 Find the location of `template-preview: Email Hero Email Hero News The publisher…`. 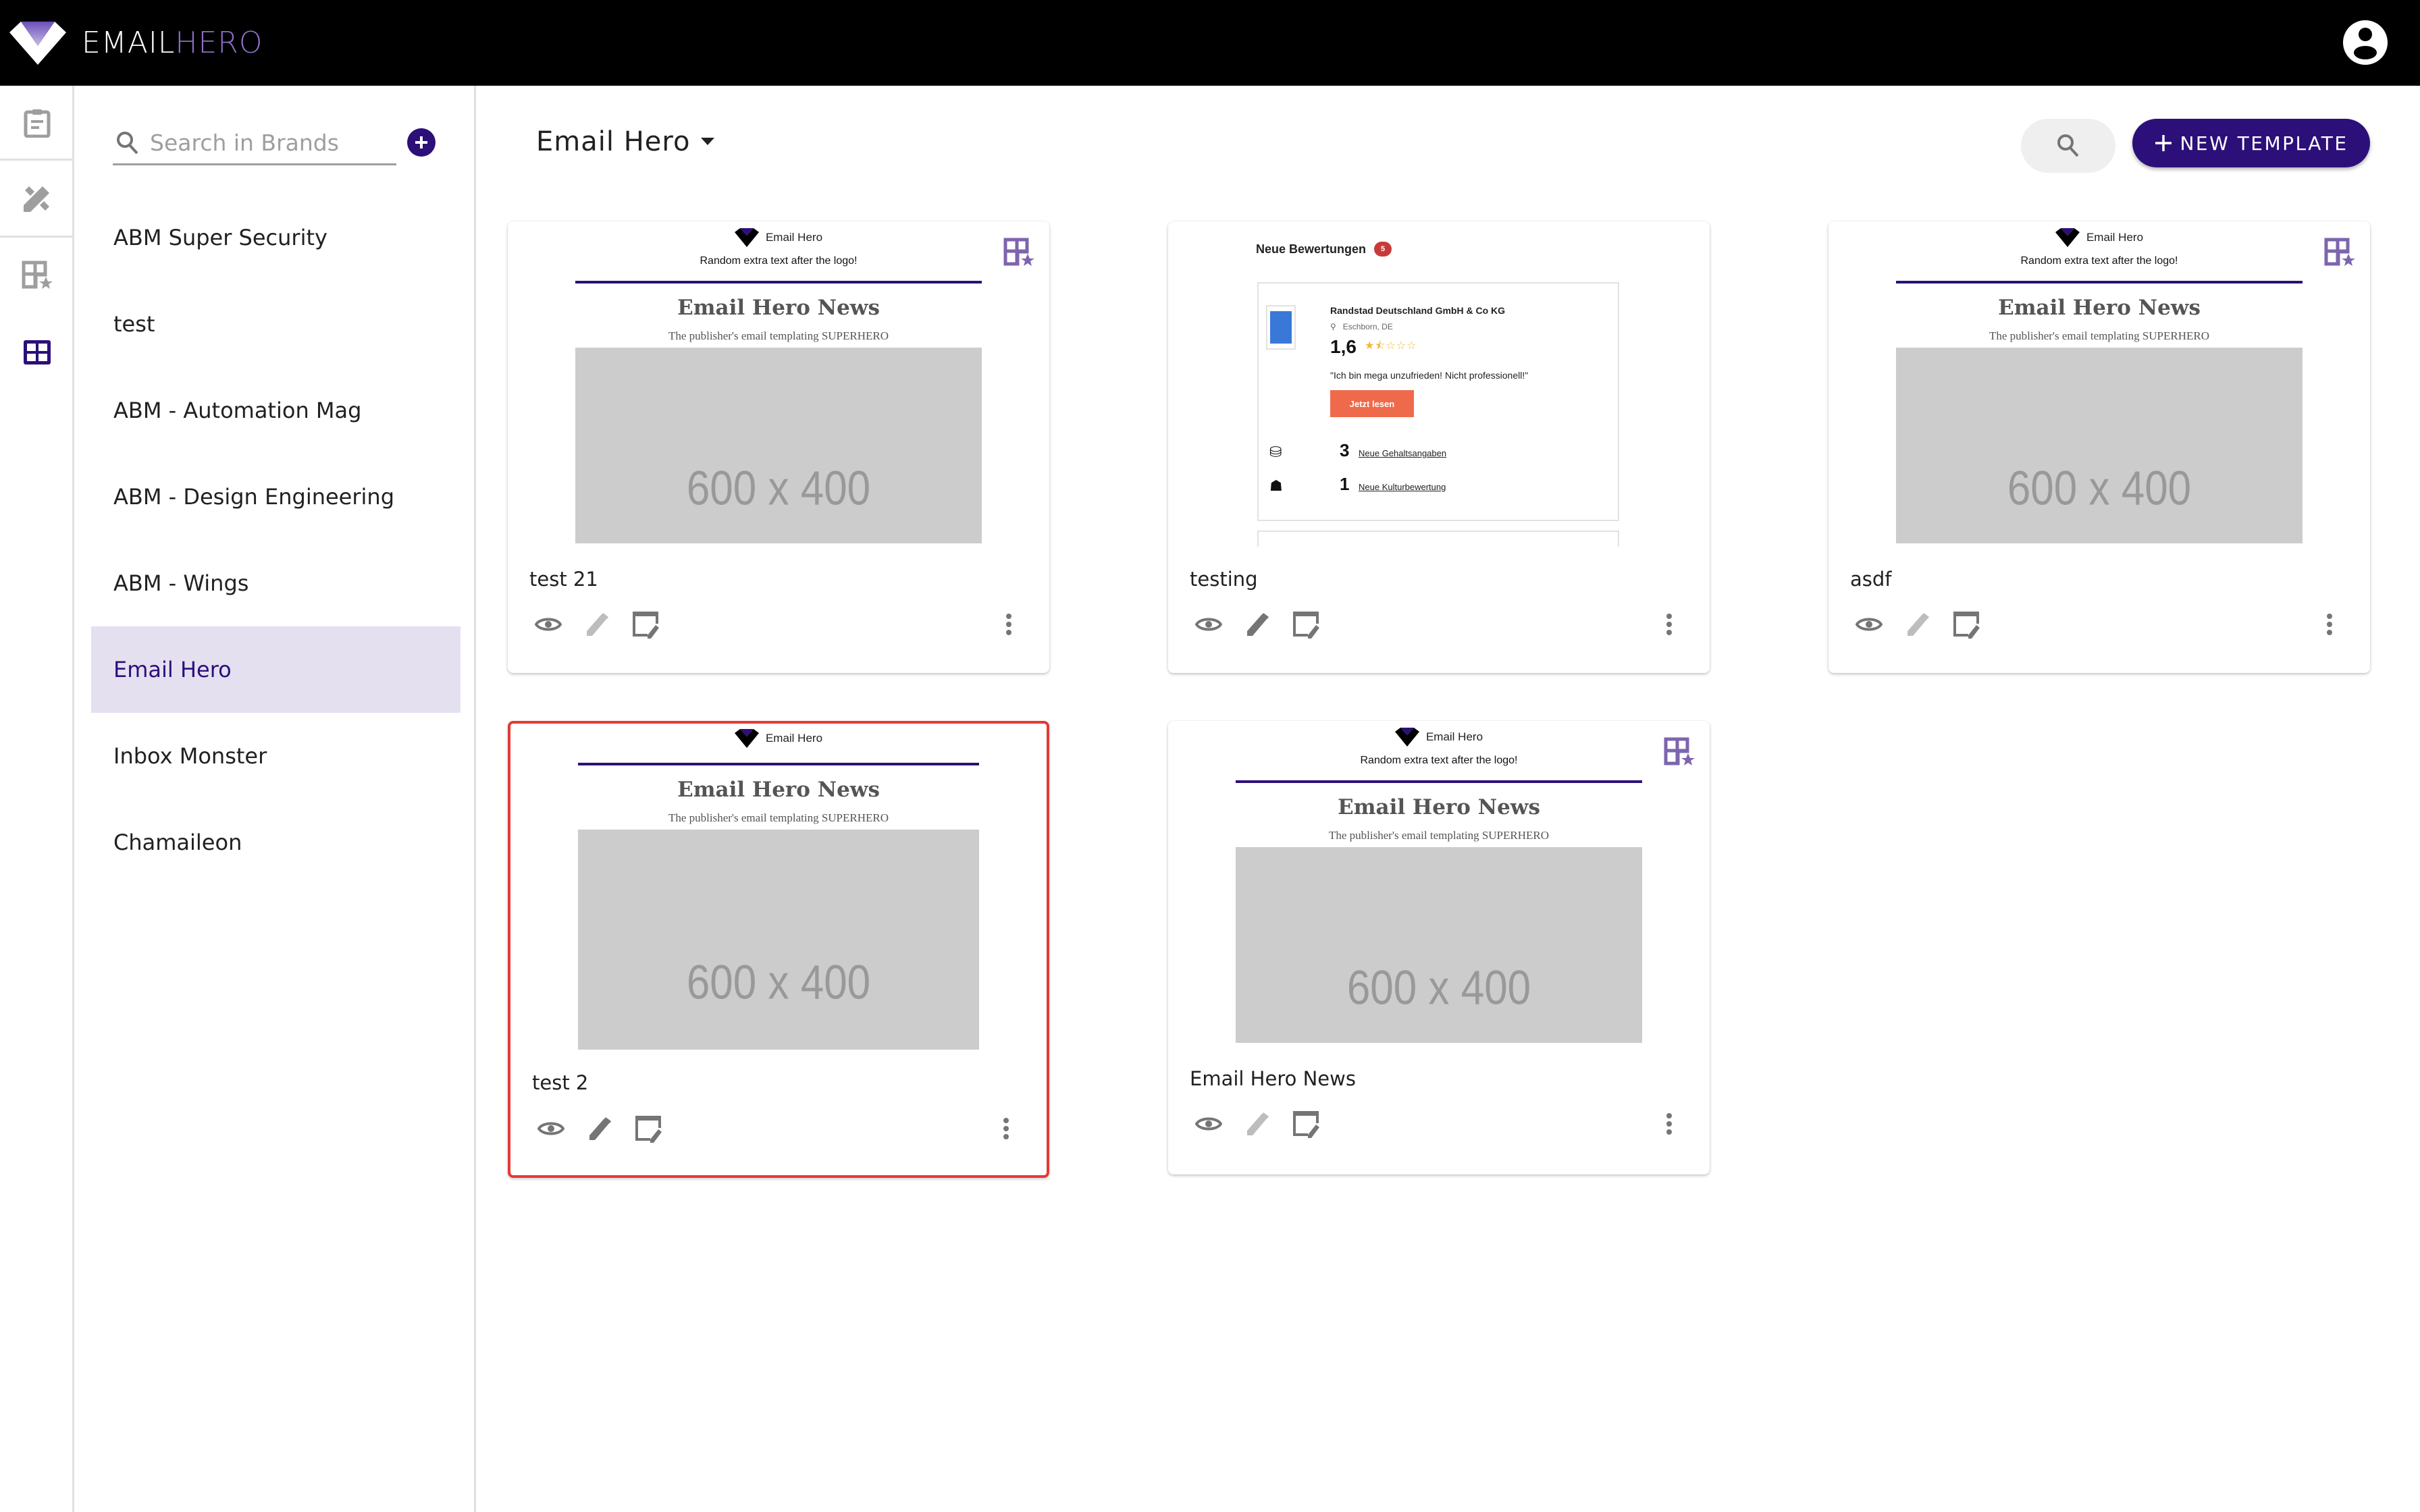

template-preview: Email Hero Email Hero News The publisher… is located at coordinates (778, 900).